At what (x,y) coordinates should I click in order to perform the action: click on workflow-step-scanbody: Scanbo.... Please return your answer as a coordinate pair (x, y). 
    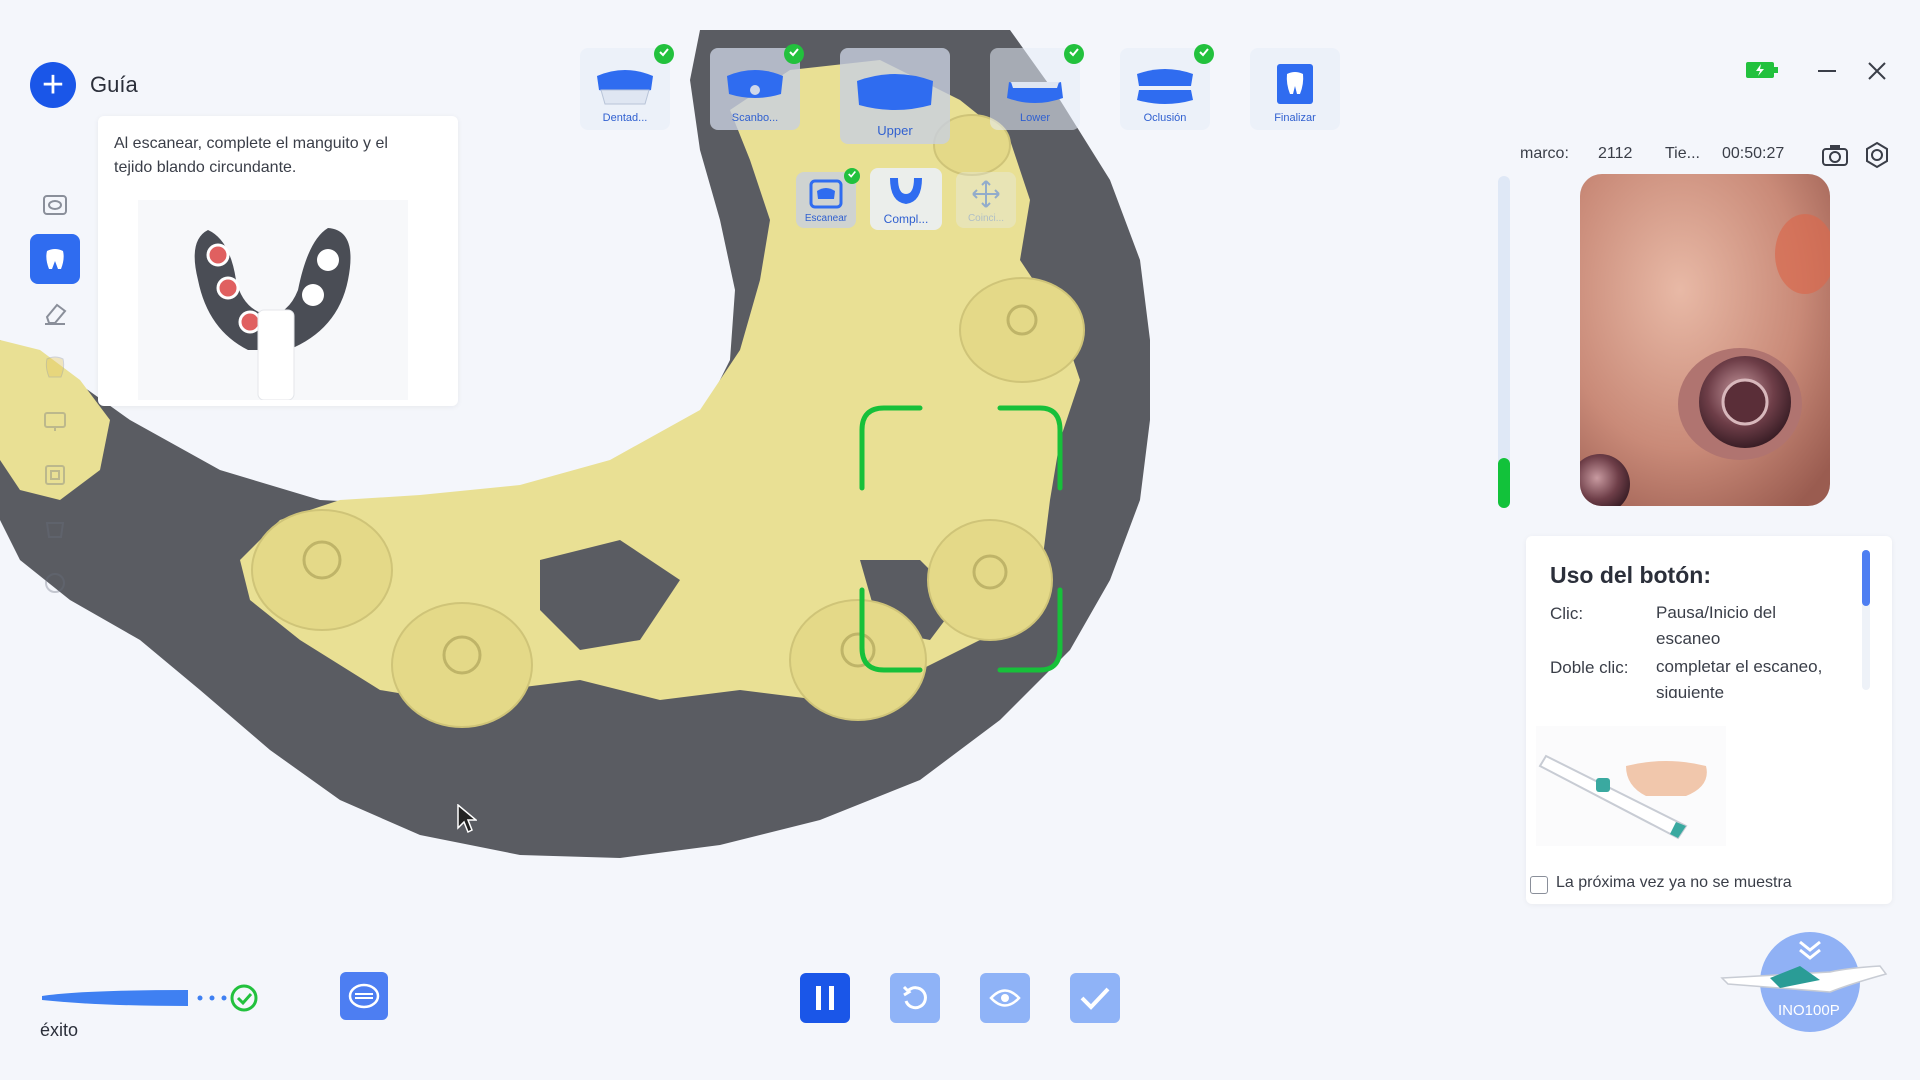
    Looking at the image, I should click on (757, 87).